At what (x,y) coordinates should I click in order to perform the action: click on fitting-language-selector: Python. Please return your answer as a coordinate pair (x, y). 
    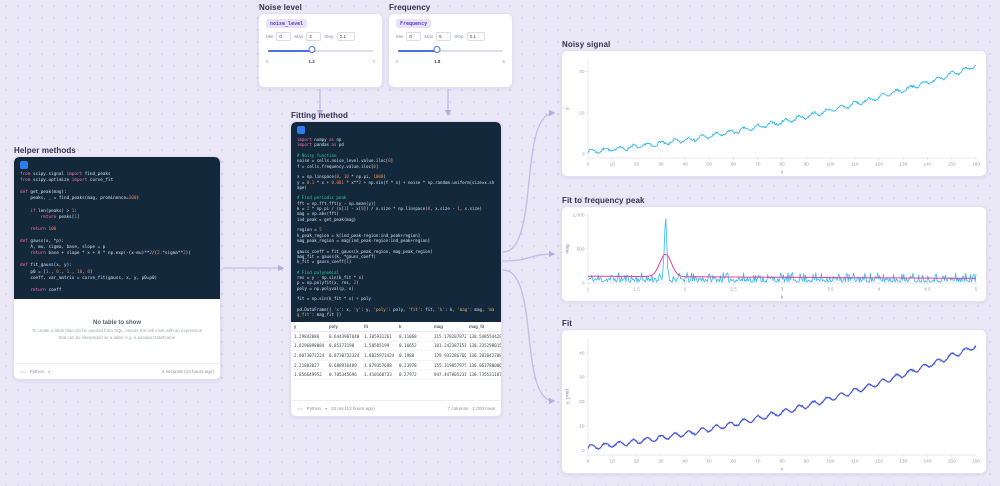
    Looking at the image, I should click on (314, 408).